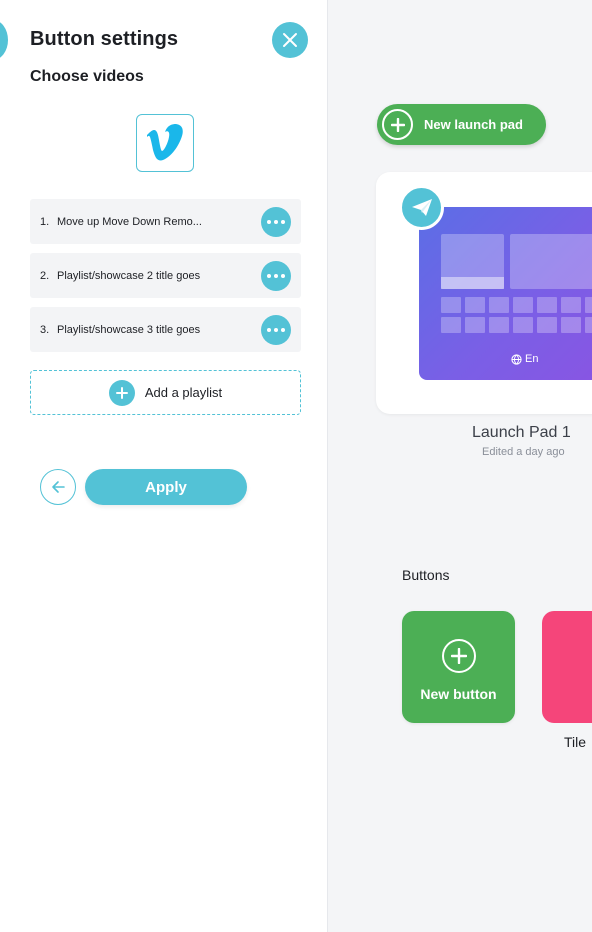 The height and width of the screenshot is (932, 592). I want to click on vimeo-icon, so click(165, 142).